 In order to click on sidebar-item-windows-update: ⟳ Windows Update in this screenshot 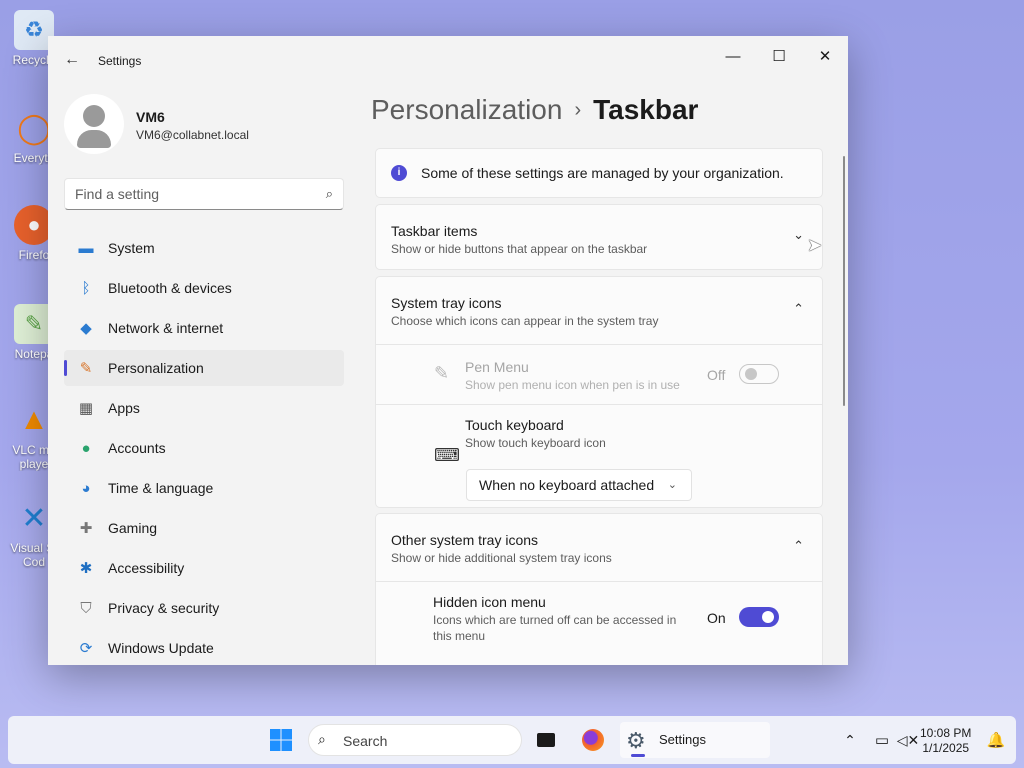, I will do `click(204, 647)`.